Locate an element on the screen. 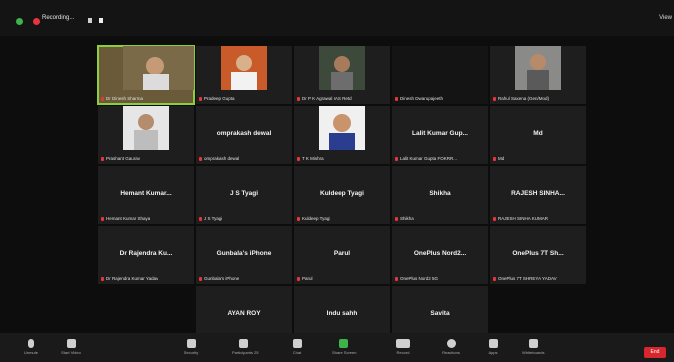 Image resolution: width=674 pixels, height=362 pixels. participant-display-name: J S Tyagi is located at coordinates (244, 193).